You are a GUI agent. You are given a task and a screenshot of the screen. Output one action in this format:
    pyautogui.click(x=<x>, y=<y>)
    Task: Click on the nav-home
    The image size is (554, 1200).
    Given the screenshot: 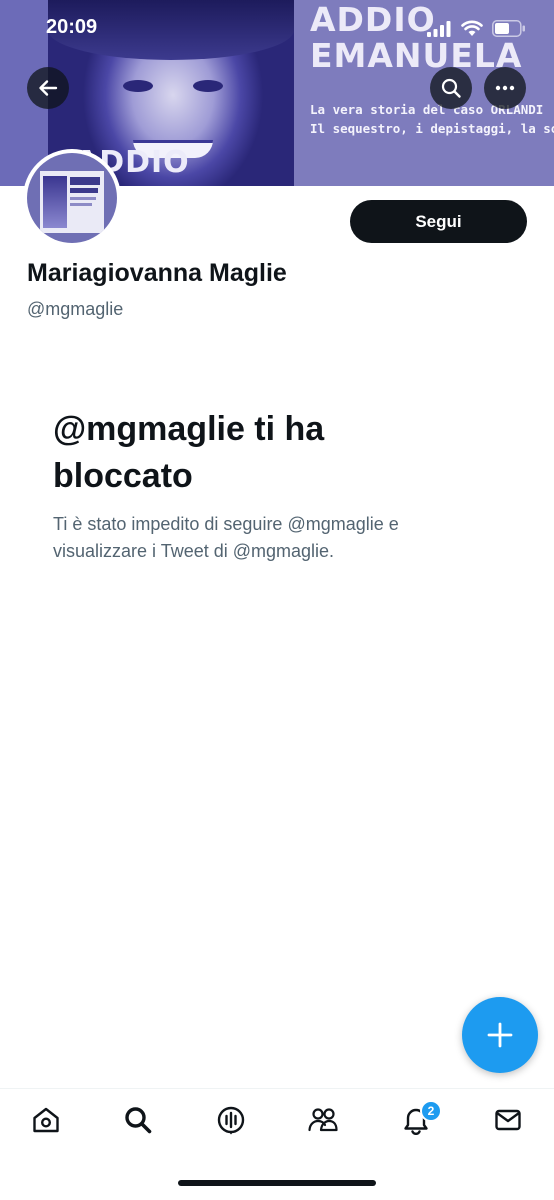 What is the action you would take?
    pyautogui.click(x=46, y=1120)
    